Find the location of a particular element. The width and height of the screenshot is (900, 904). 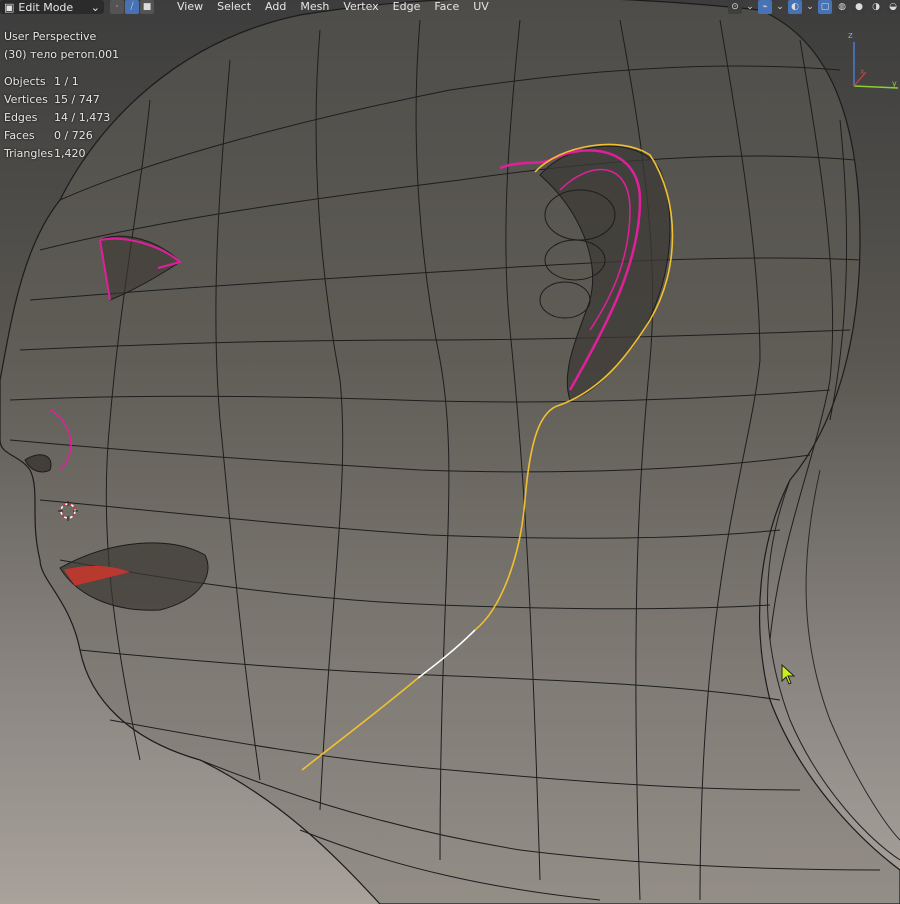

overlays-button: ◐ is located at coordinates (795, 7).